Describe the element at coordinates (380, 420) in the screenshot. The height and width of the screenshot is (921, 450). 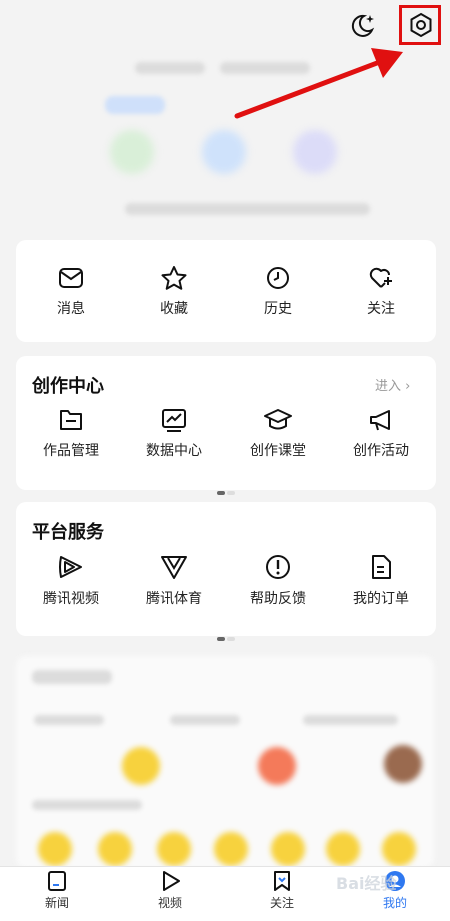
I see `megaphone-icon` at that location.